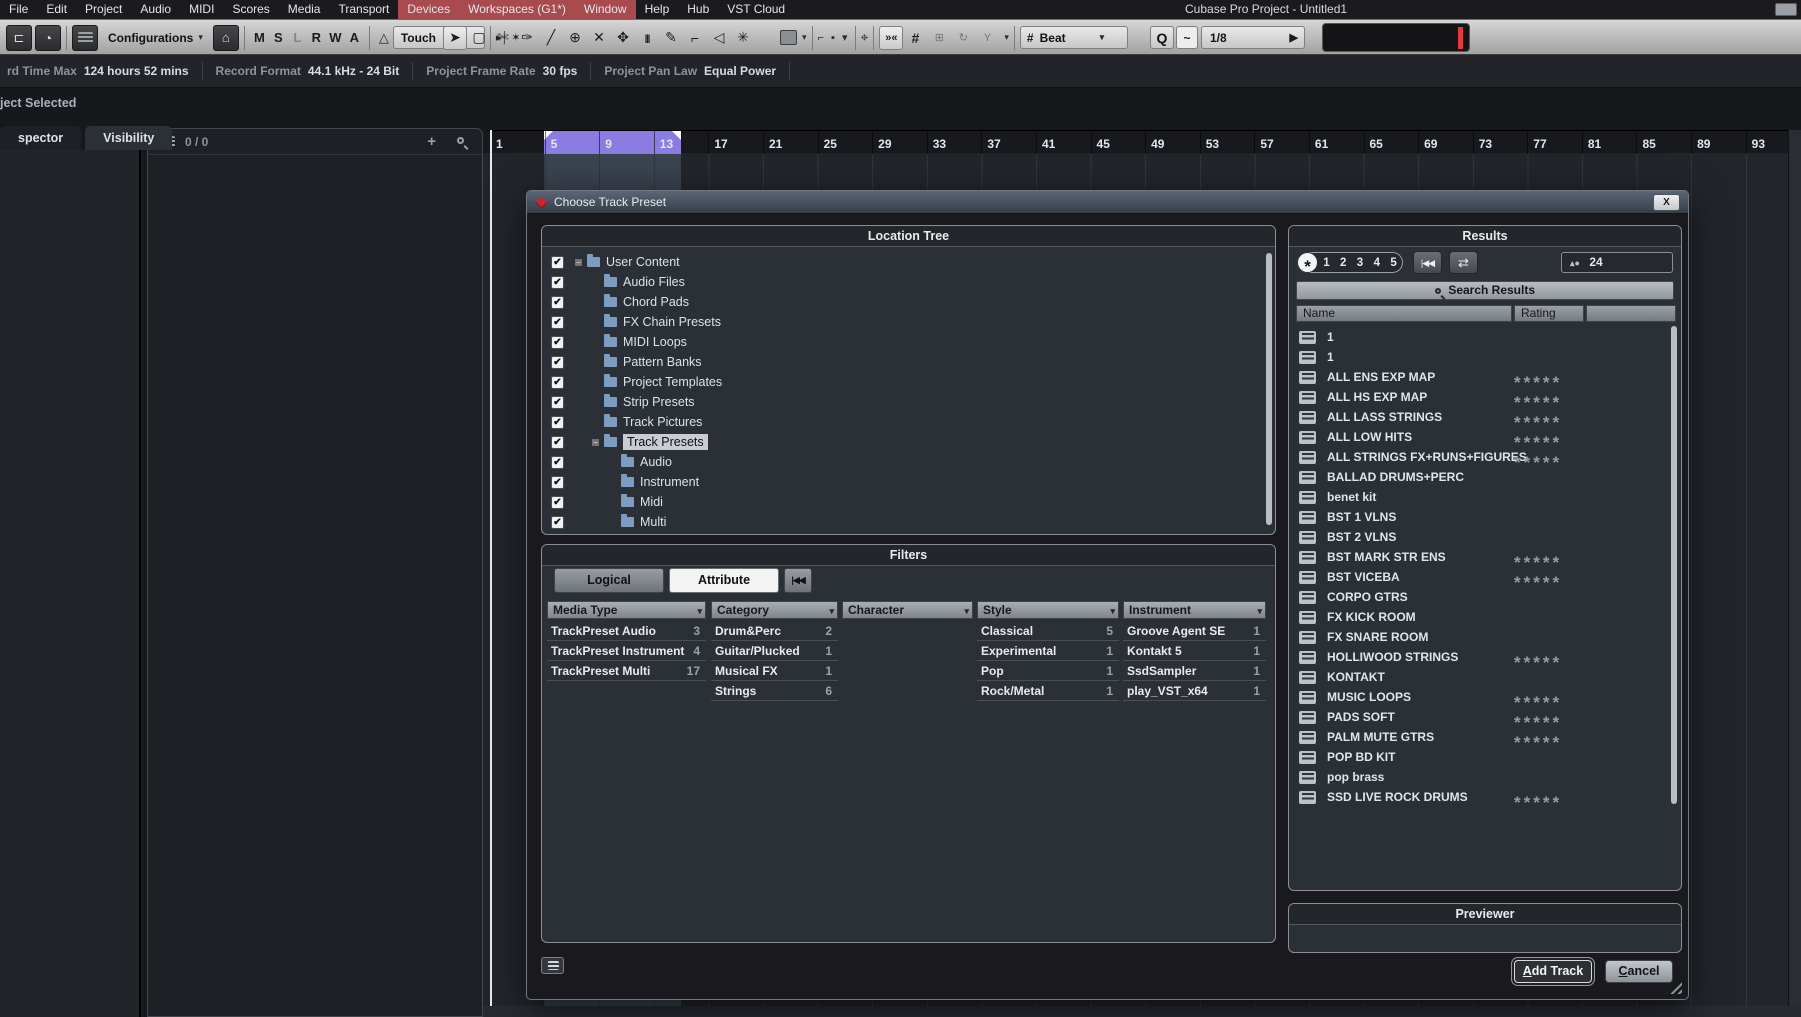  What do you see at coordinates (1538, 803) in the screenshot?
I see `rating-stars: *****` at bounding box center [1538, 803].